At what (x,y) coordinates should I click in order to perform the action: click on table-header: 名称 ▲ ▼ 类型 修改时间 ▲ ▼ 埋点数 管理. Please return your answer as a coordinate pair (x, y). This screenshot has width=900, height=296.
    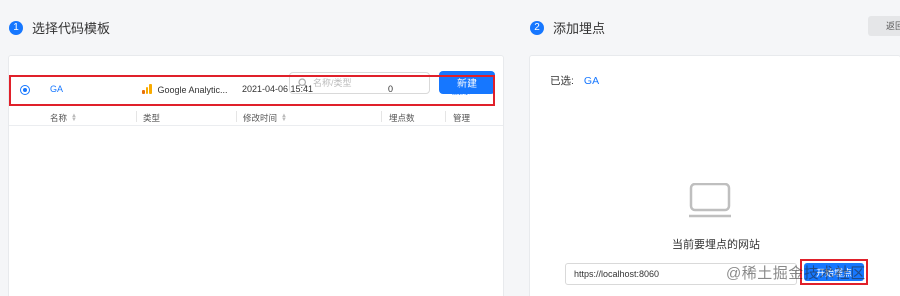
    Looking at the image, I should click on (256, 117).